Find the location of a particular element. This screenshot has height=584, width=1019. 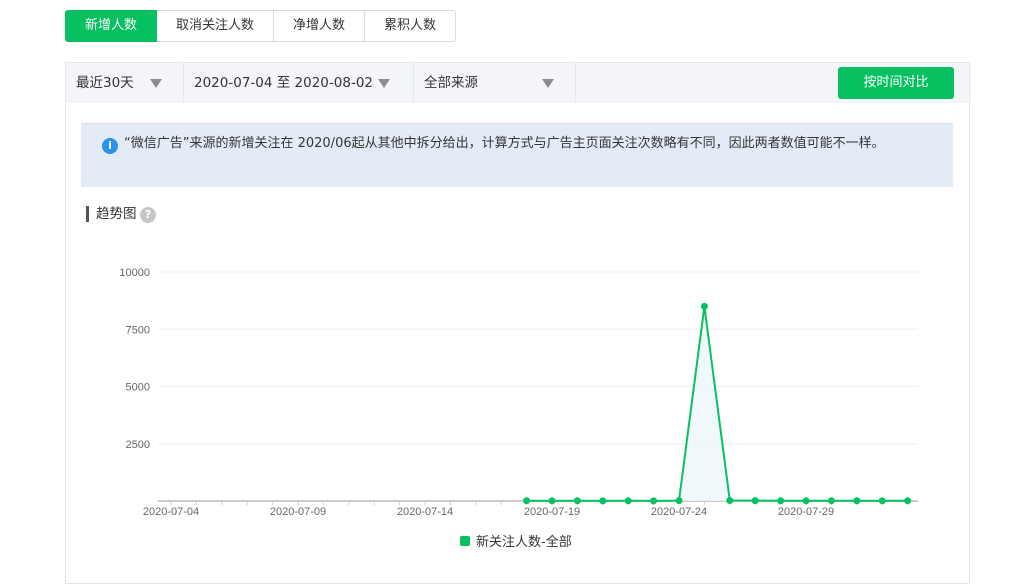

y-tick-label: 5000 is located at coordinates (138, 388).